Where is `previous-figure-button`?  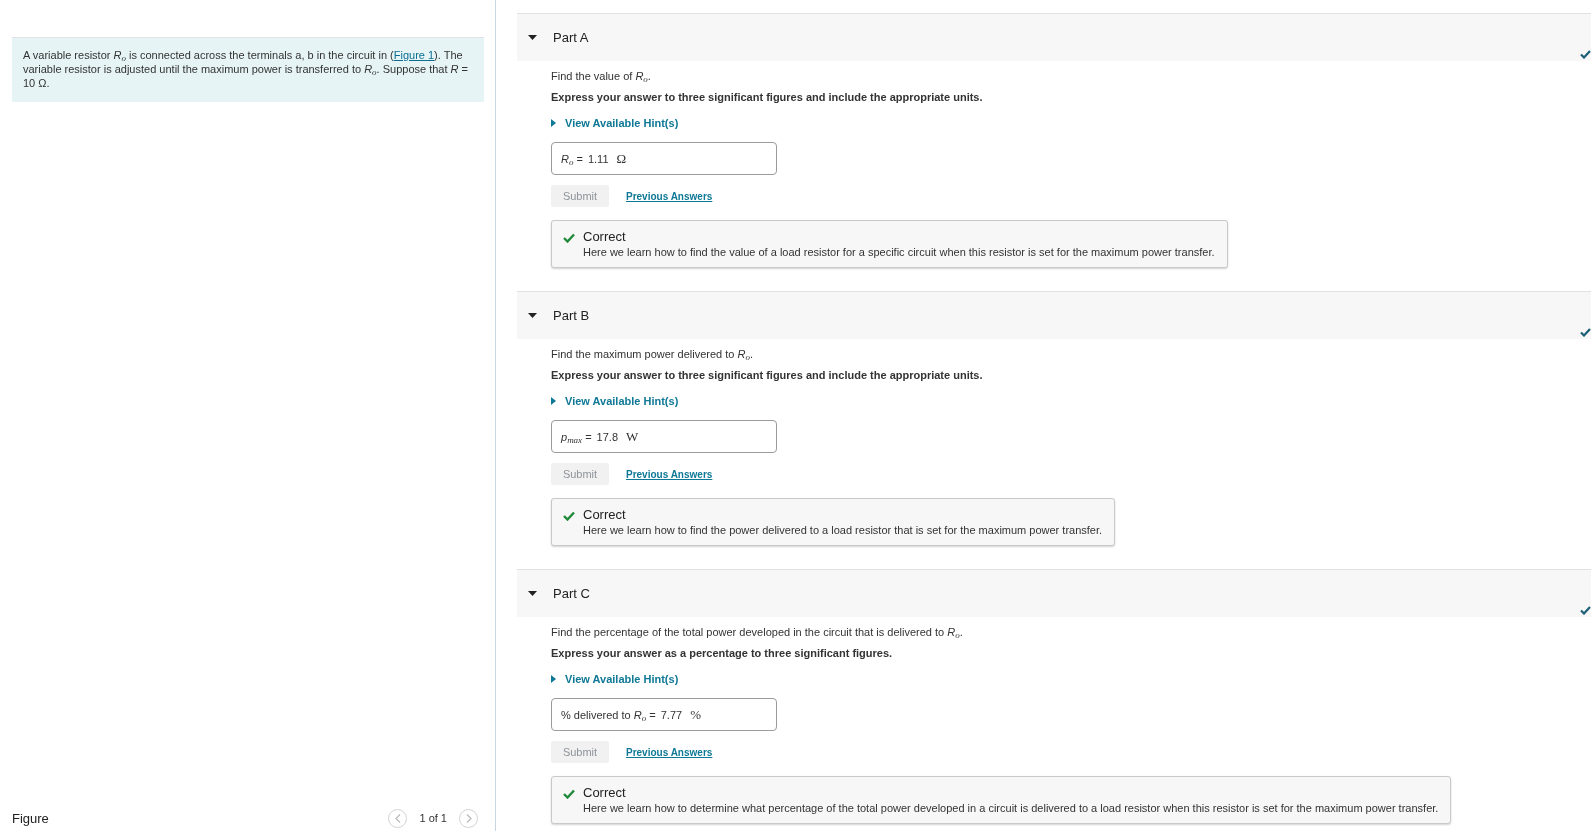 previous-figure-button is located at coordinates (398, 818).